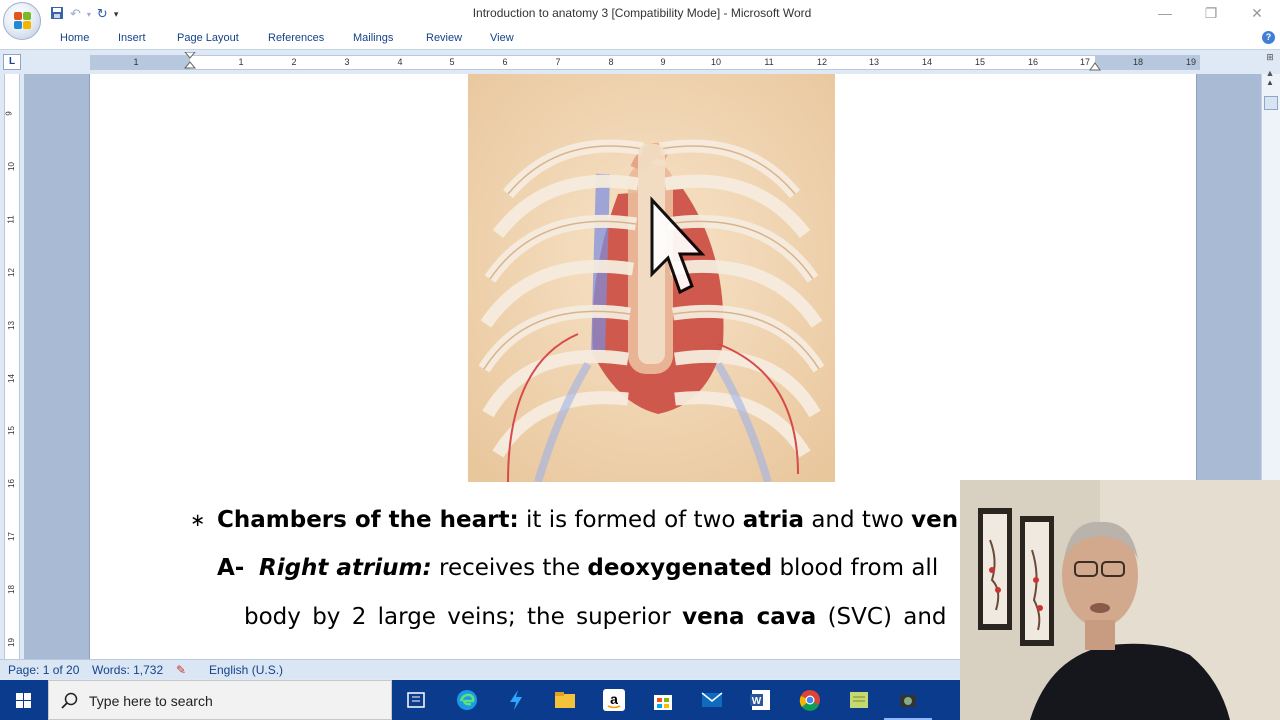  What do you see at coordinates (43, 670) in the screenshot?
I see `page-count: Page: 1 of 20` at bounding box center [43, 670].